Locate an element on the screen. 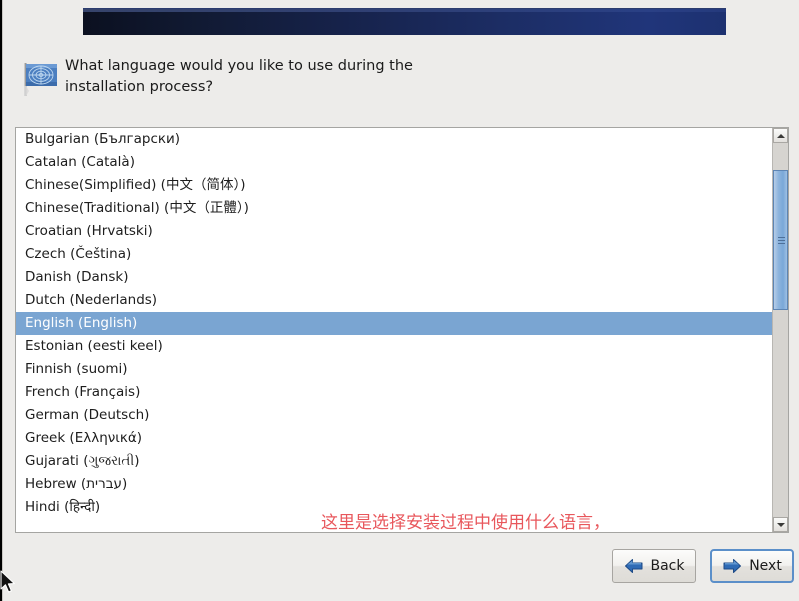 The image size is (799, 601). next-button: Next is located at coordinates (752, 566).